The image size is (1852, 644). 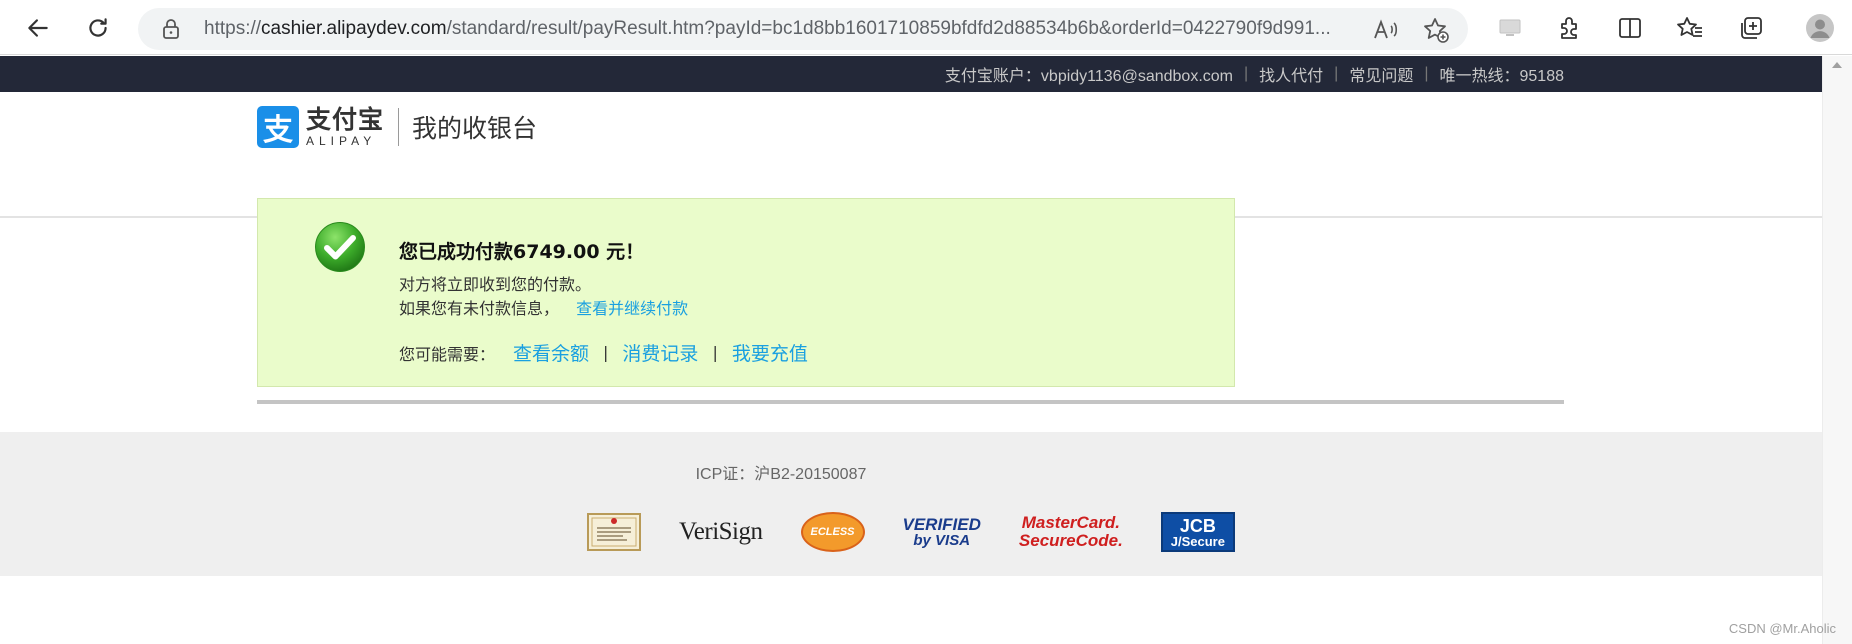 I want to click on account-label: 支付宝账户：vbpidy1136@sandbox.com, so click(x=1088, y=76).